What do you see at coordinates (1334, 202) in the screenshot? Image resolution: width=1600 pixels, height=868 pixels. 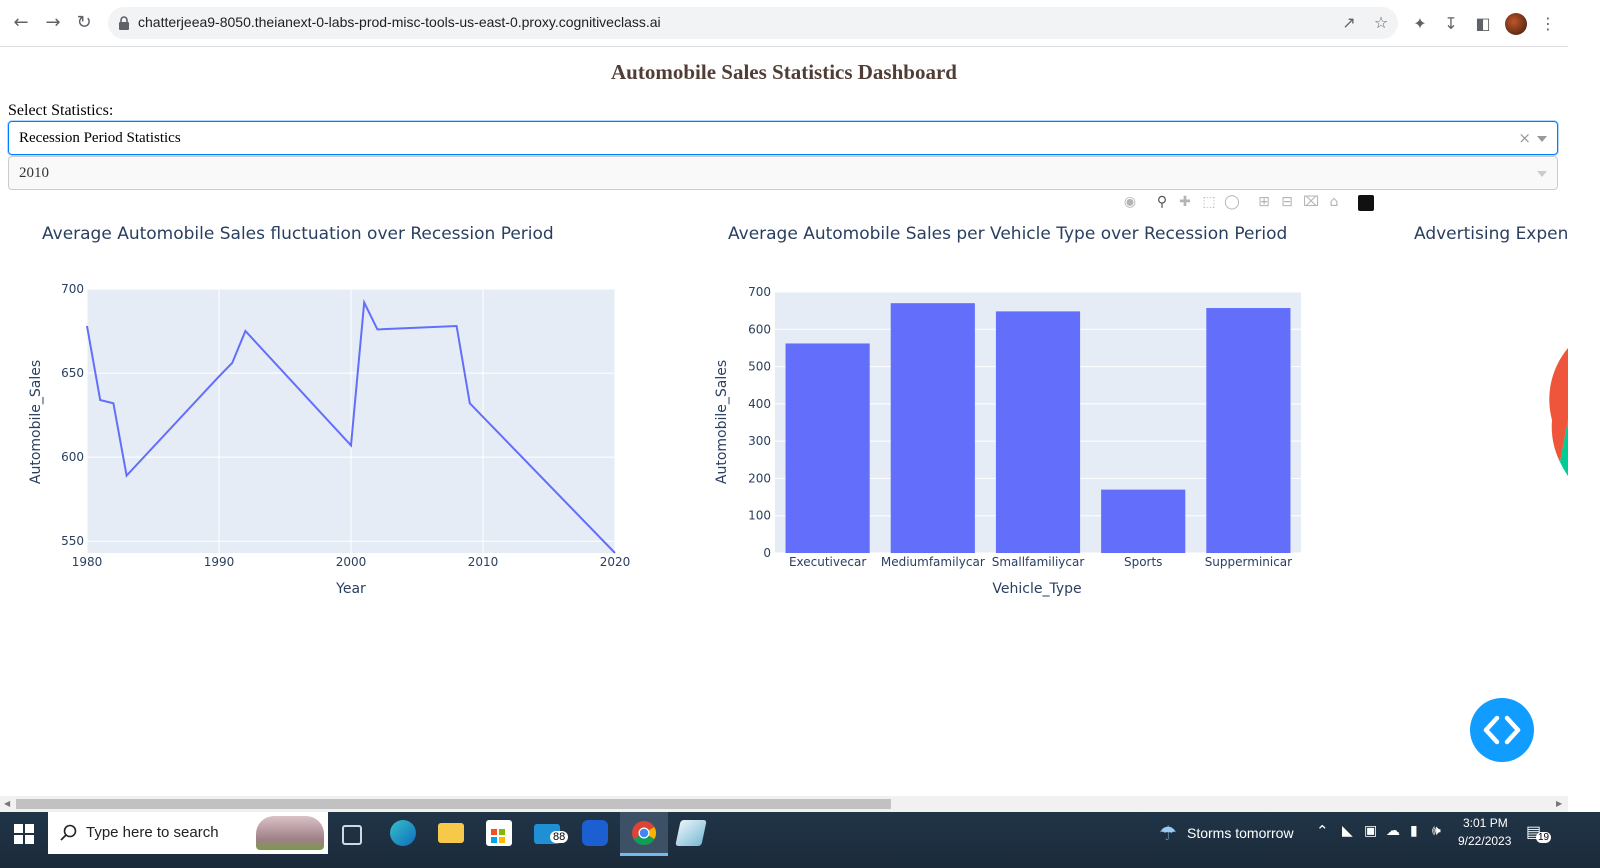 I see `reset-axes-icon: ⌂` at bounding box center [1334, 202].